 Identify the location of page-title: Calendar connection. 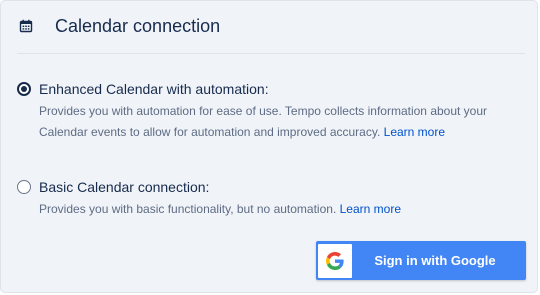
(138, 26).